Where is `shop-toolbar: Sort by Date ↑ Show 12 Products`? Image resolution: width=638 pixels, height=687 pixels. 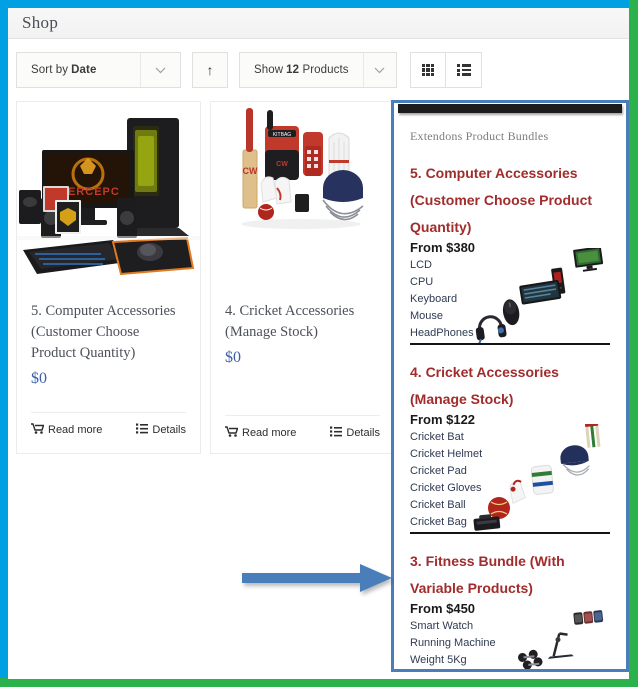 shop-toolbar: Sort by Date ↑ Show 12 Products is located at coordinates (318, 70).